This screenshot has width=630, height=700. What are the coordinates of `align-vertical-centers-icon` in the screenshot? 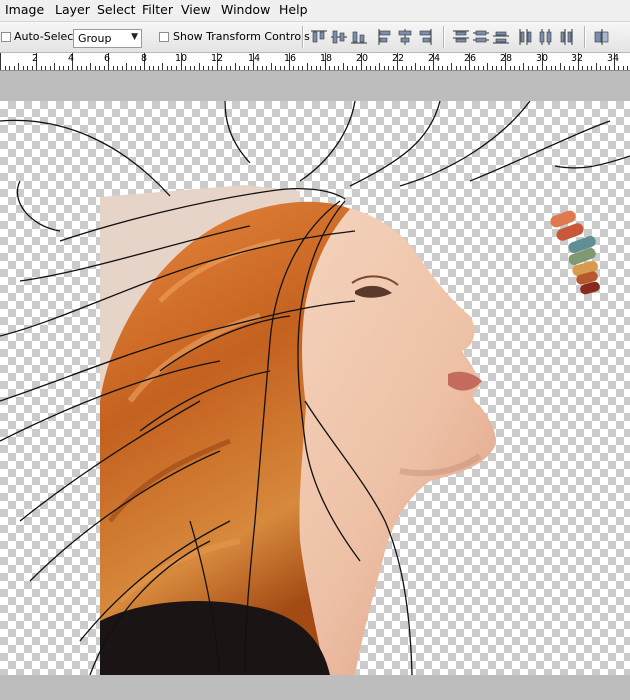 It's located at (339, 37).